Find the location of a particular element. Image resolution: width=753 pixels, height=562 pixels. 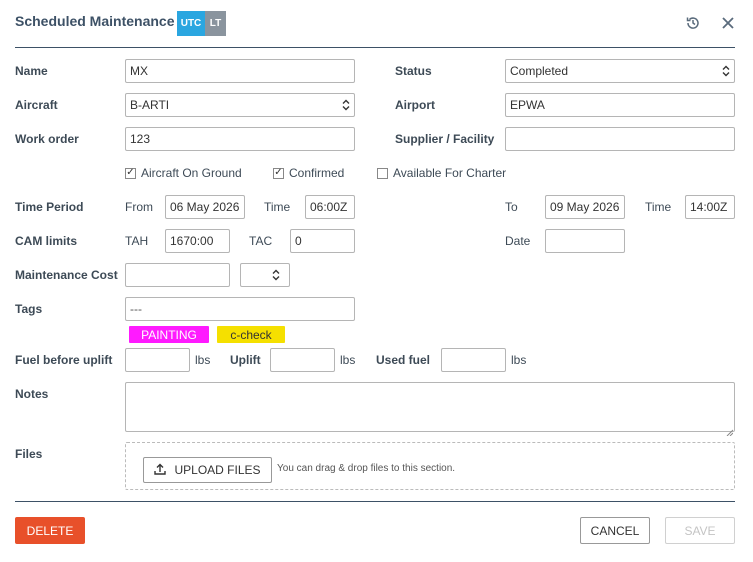

cancel-button: CANCEL is located at coordinates (615, 530).